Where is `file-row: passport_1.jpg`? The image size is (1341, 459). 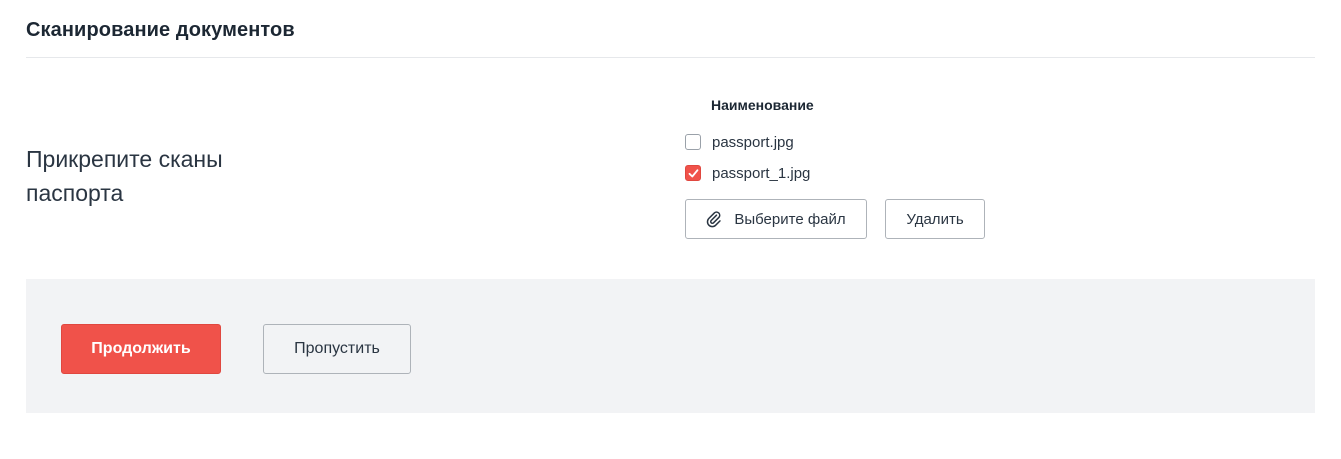
file-row: passport_1.jpg is located at coordinates (747, 173).